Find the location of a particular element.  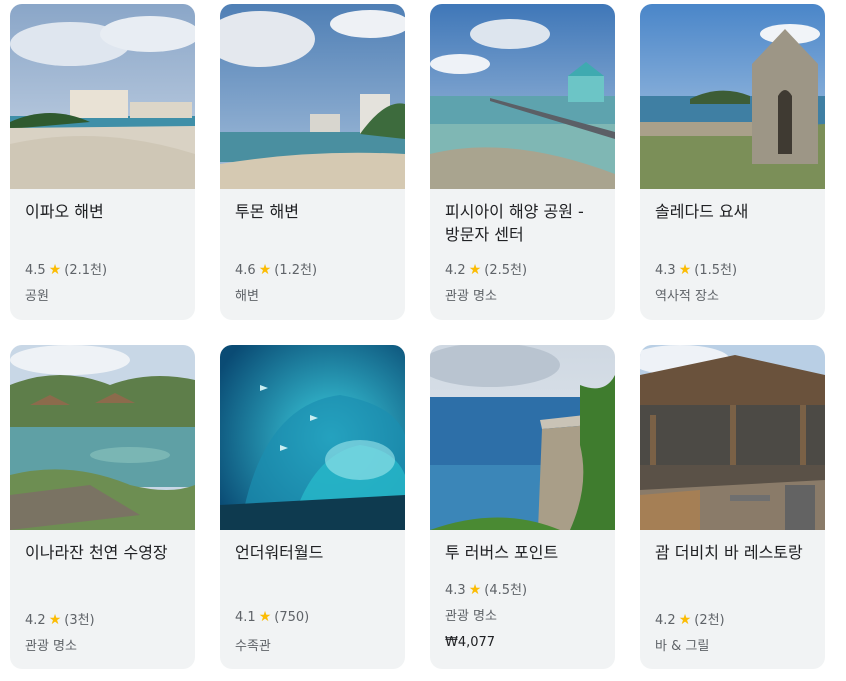

review-count: (1.2천) is located at coordinates (296, 270).